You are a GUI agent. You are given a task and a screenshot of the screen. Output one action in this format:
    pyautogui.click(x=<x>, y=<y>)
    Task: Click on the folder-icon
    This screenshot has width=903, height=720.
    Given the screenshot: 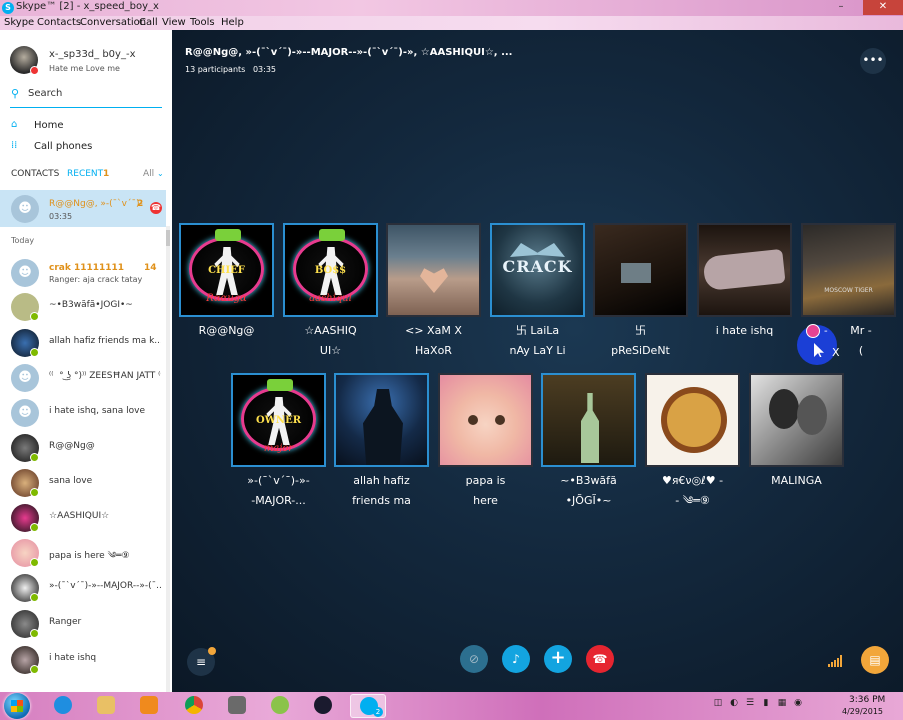 What is the action you would take?
    pyautogui.click(x=106, y=705)
    